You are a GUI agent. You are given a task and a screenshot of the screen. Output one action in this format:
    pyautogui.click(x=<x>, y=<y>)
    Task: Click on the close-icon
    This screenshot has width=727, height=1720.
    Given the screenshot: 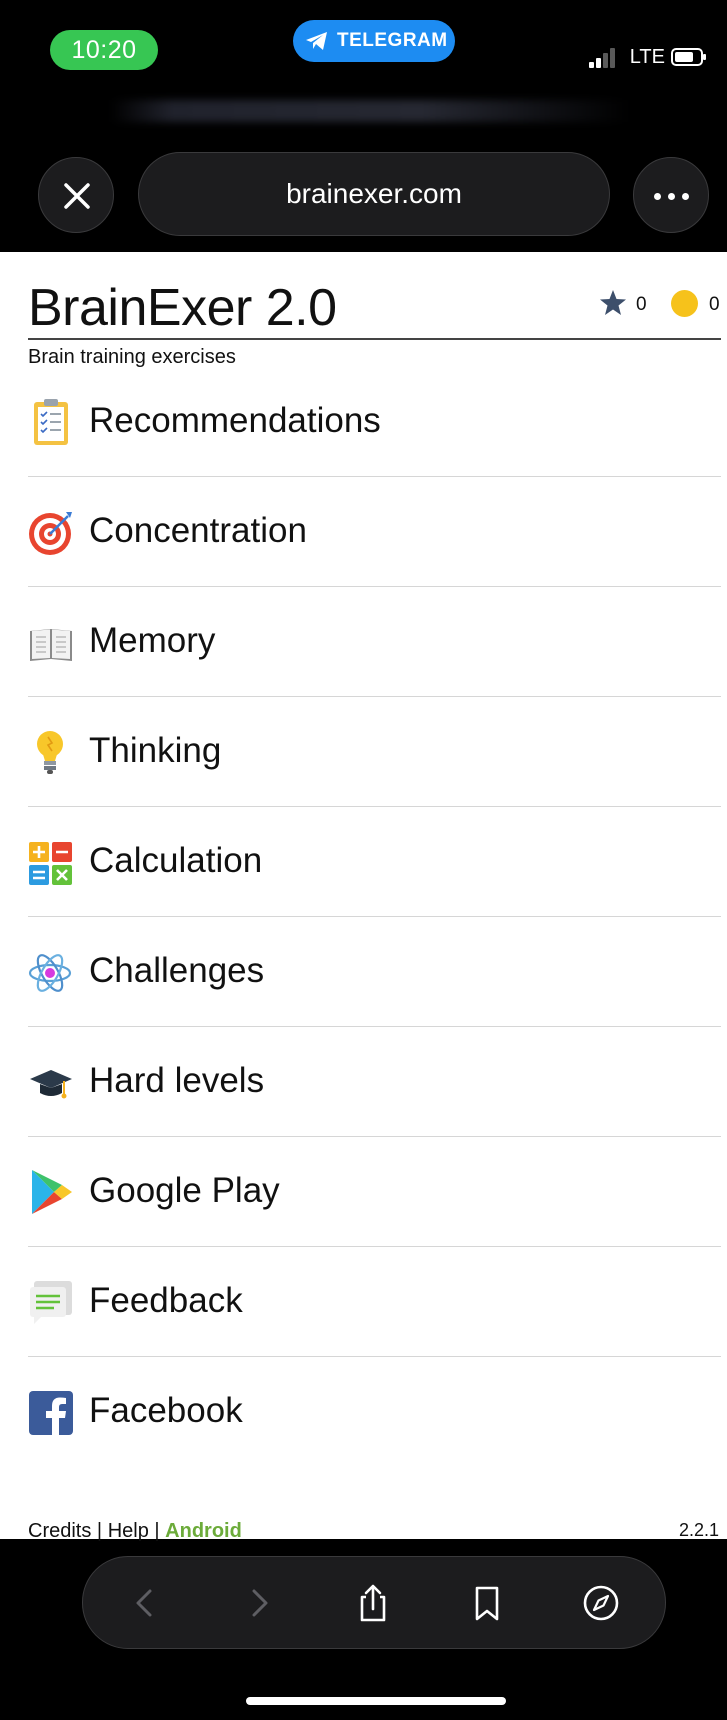 What is the action you would take?
    pyautogui.click(x=77, y=196)
    